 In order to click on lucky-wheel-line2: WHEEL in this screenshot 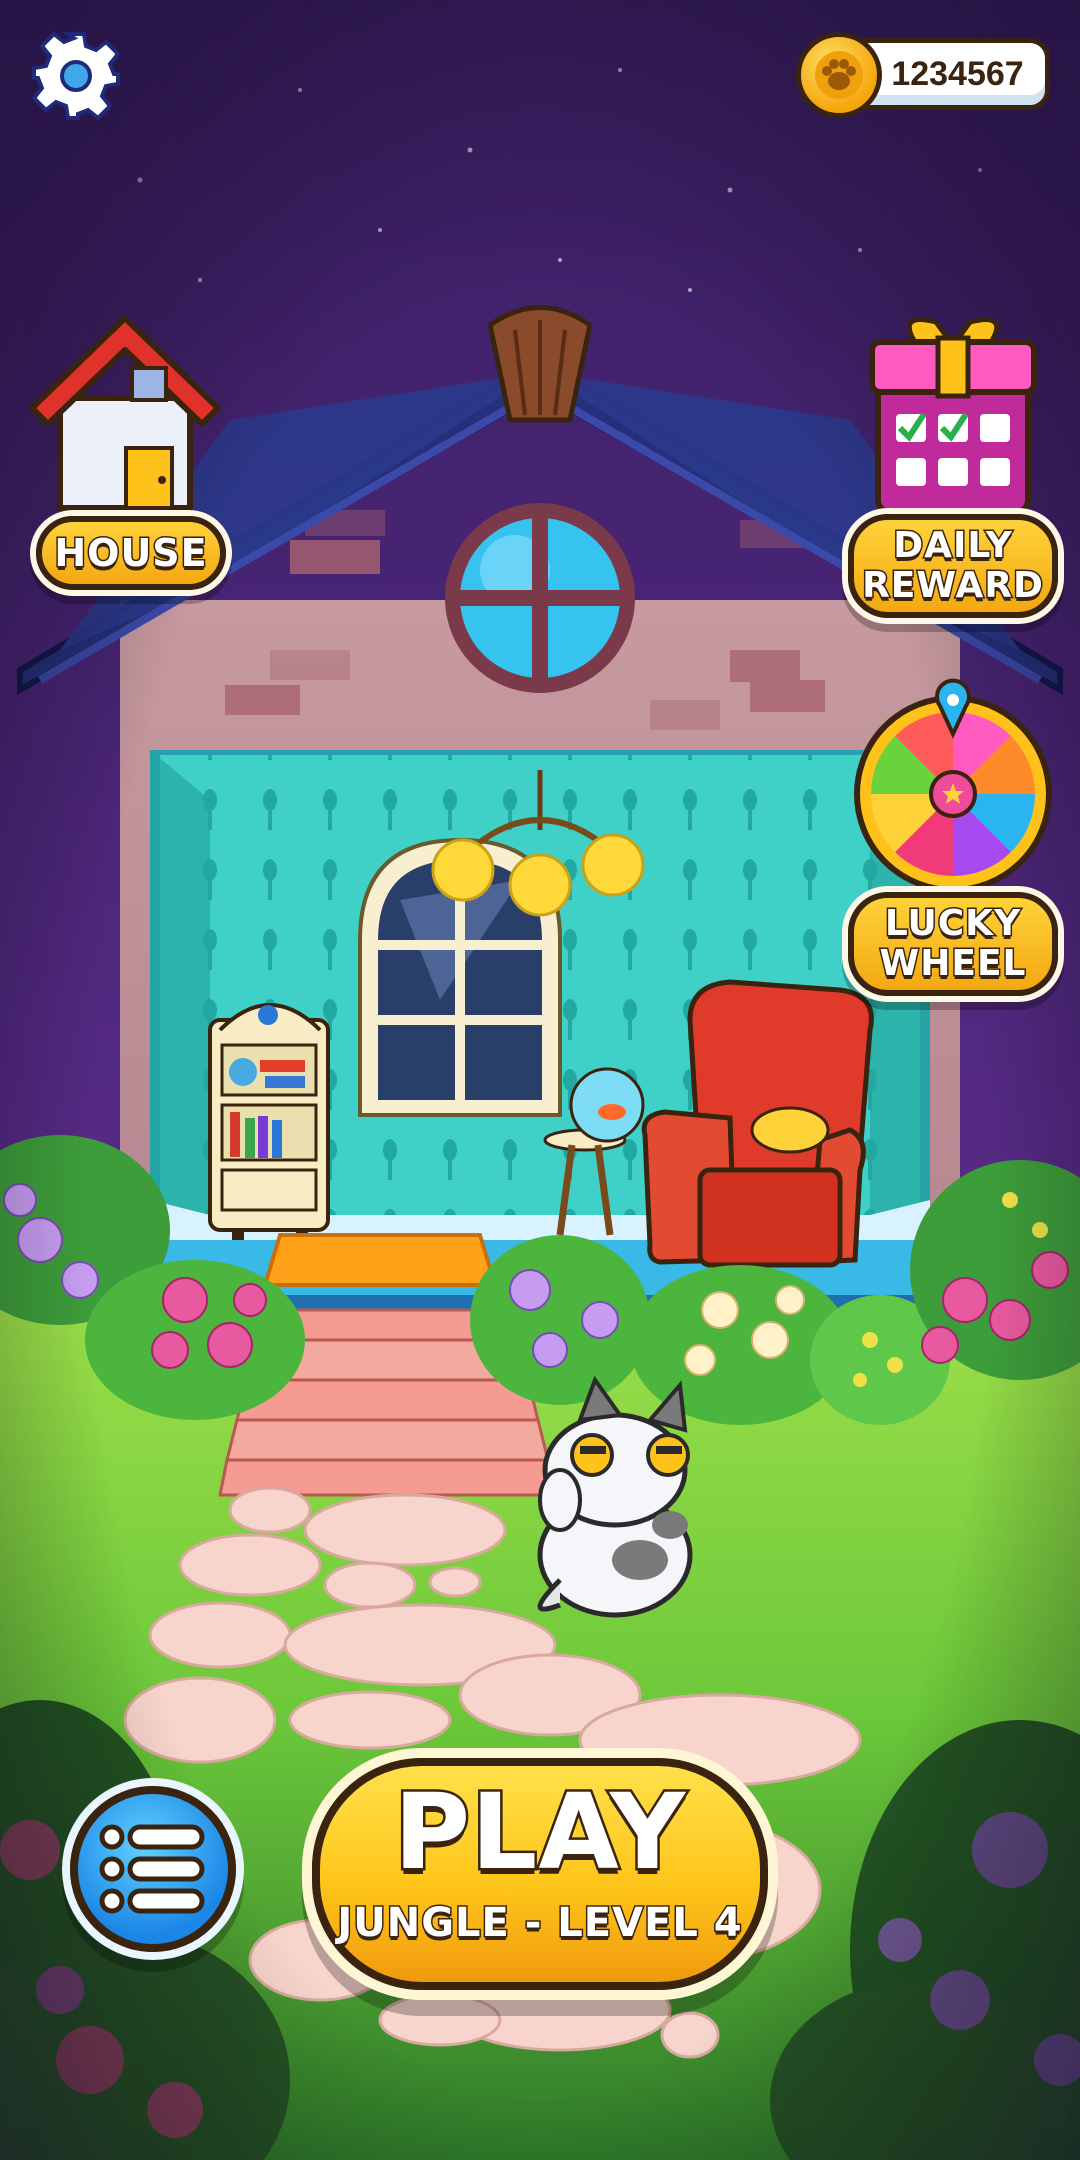, I will do `click(952, 963)`.